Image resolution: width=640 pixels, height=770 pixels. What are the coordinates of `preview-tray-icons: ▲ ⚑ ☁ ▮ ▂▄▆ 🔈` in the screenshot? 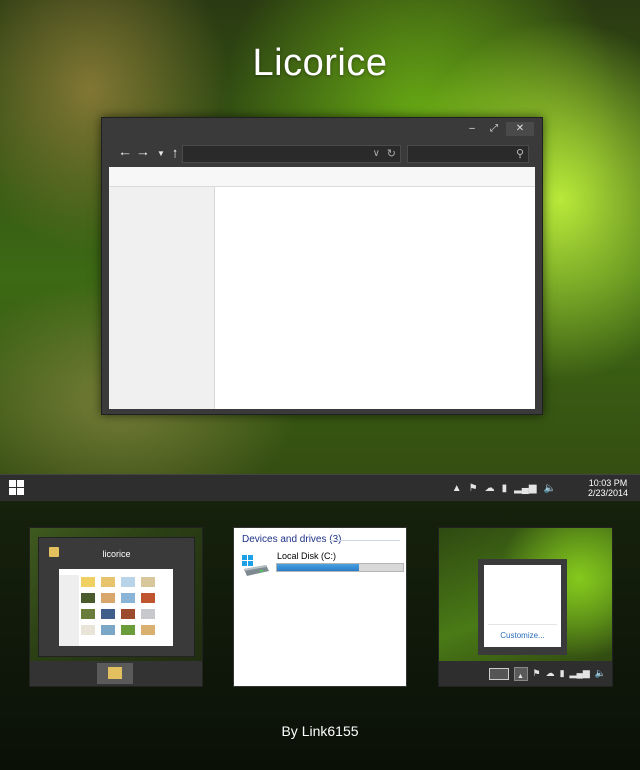 It's located at (547, 673).